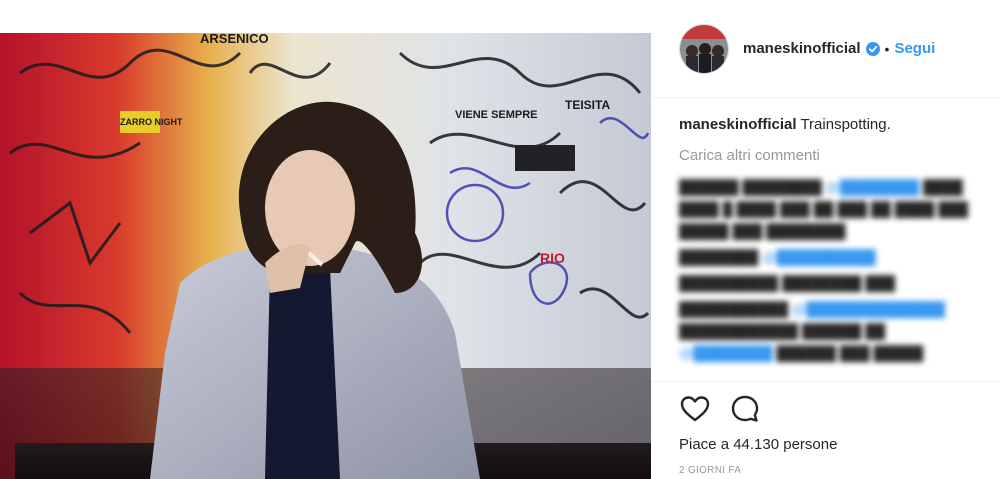 This screenshot has width=1000, height=479. I want to click on load-more-comments-button: Carica altri commenti, so click(749, 155).